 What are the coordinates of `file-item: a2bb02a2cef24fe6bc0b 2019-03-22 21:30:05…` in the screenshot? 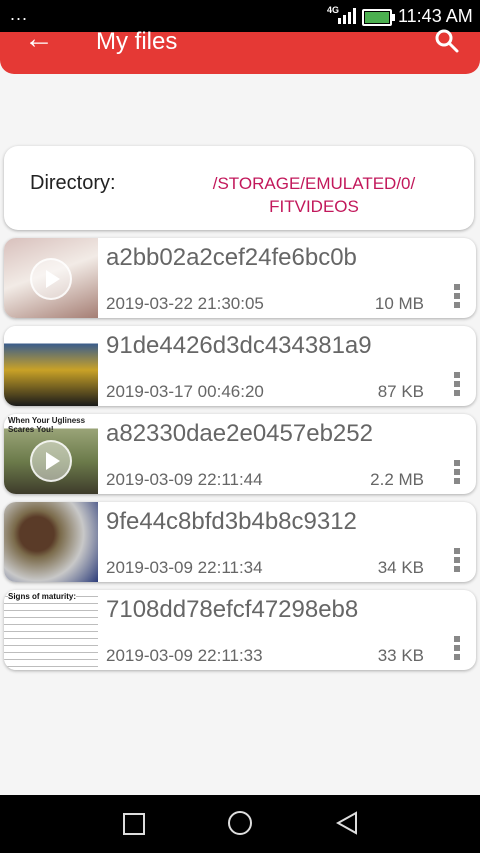 It's located at (240, 278).